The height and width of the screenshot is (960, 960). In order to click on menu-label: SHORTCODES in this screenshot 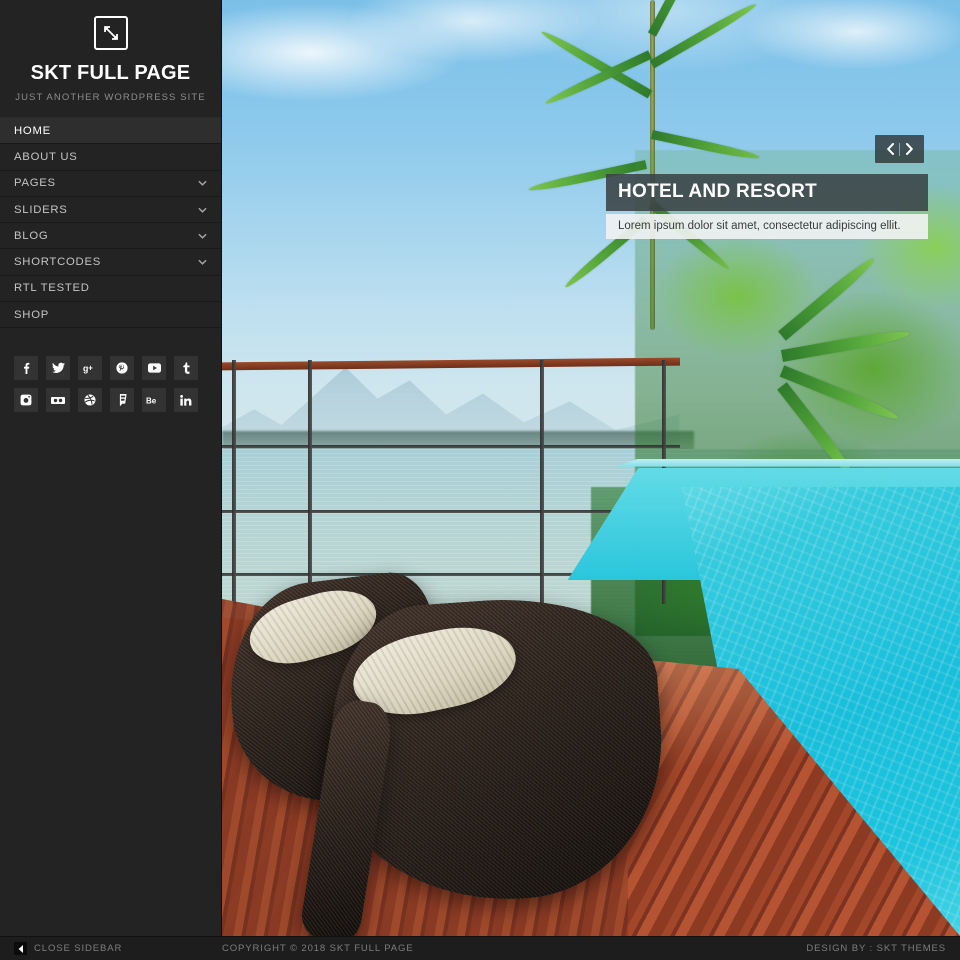, I will do `click(58, 262)`.